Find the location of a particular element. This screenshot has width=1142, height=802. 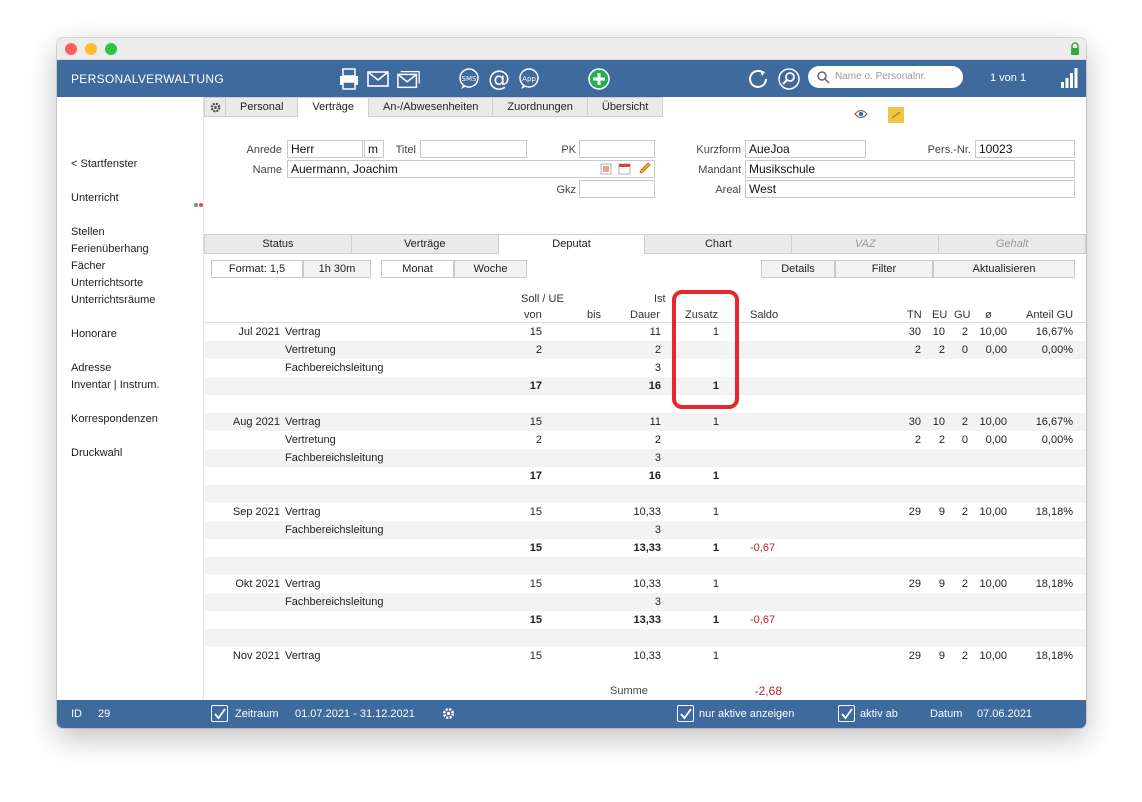

list-icon is located at coordinates (606, 169).